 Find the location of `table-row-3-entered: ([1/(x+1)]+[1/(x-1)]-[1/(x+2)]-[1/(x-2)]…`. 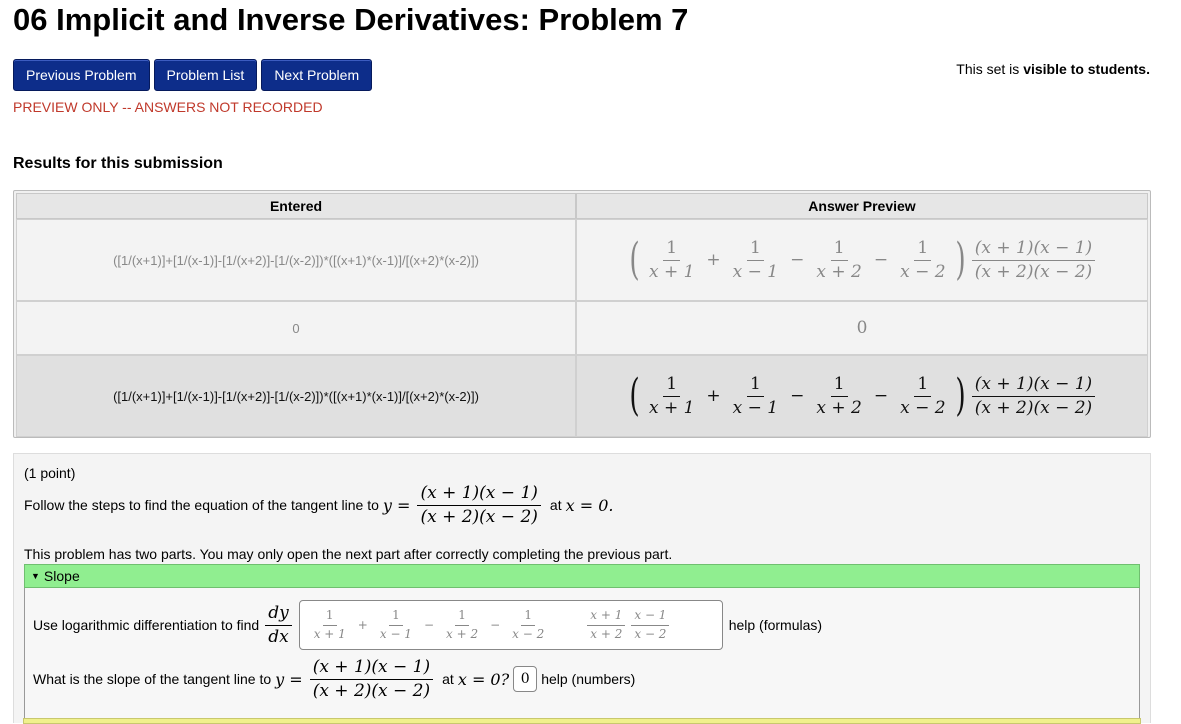

table-row-3-entered: ([1/(x+1)]+[1/(x-1)]-[1/(x+2)]-[1/(x-2)]… is located at coordinates (296, 396).